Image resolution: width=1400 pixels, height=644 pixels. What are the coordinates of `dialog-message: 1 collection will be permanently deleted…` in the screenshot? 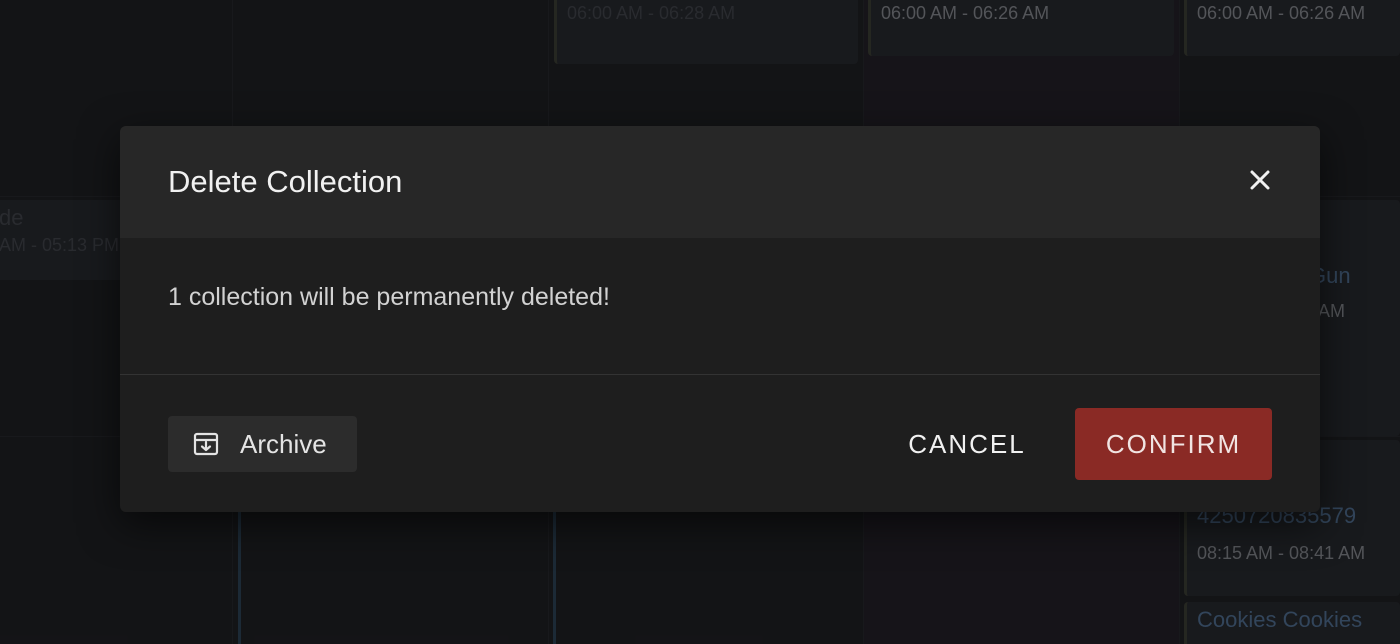 It's located at (389, 297).